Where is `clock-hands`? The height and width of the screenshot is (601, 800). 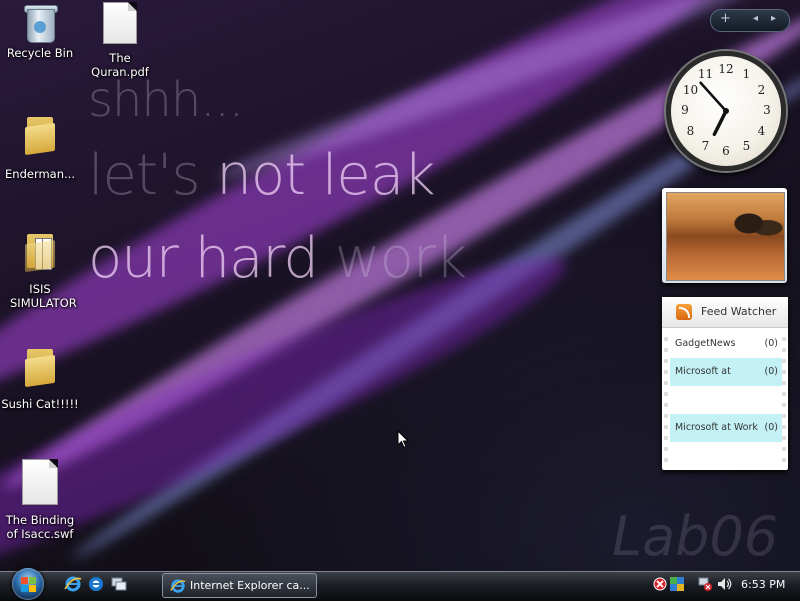 clock-hands is located at coordinates (714, 109).